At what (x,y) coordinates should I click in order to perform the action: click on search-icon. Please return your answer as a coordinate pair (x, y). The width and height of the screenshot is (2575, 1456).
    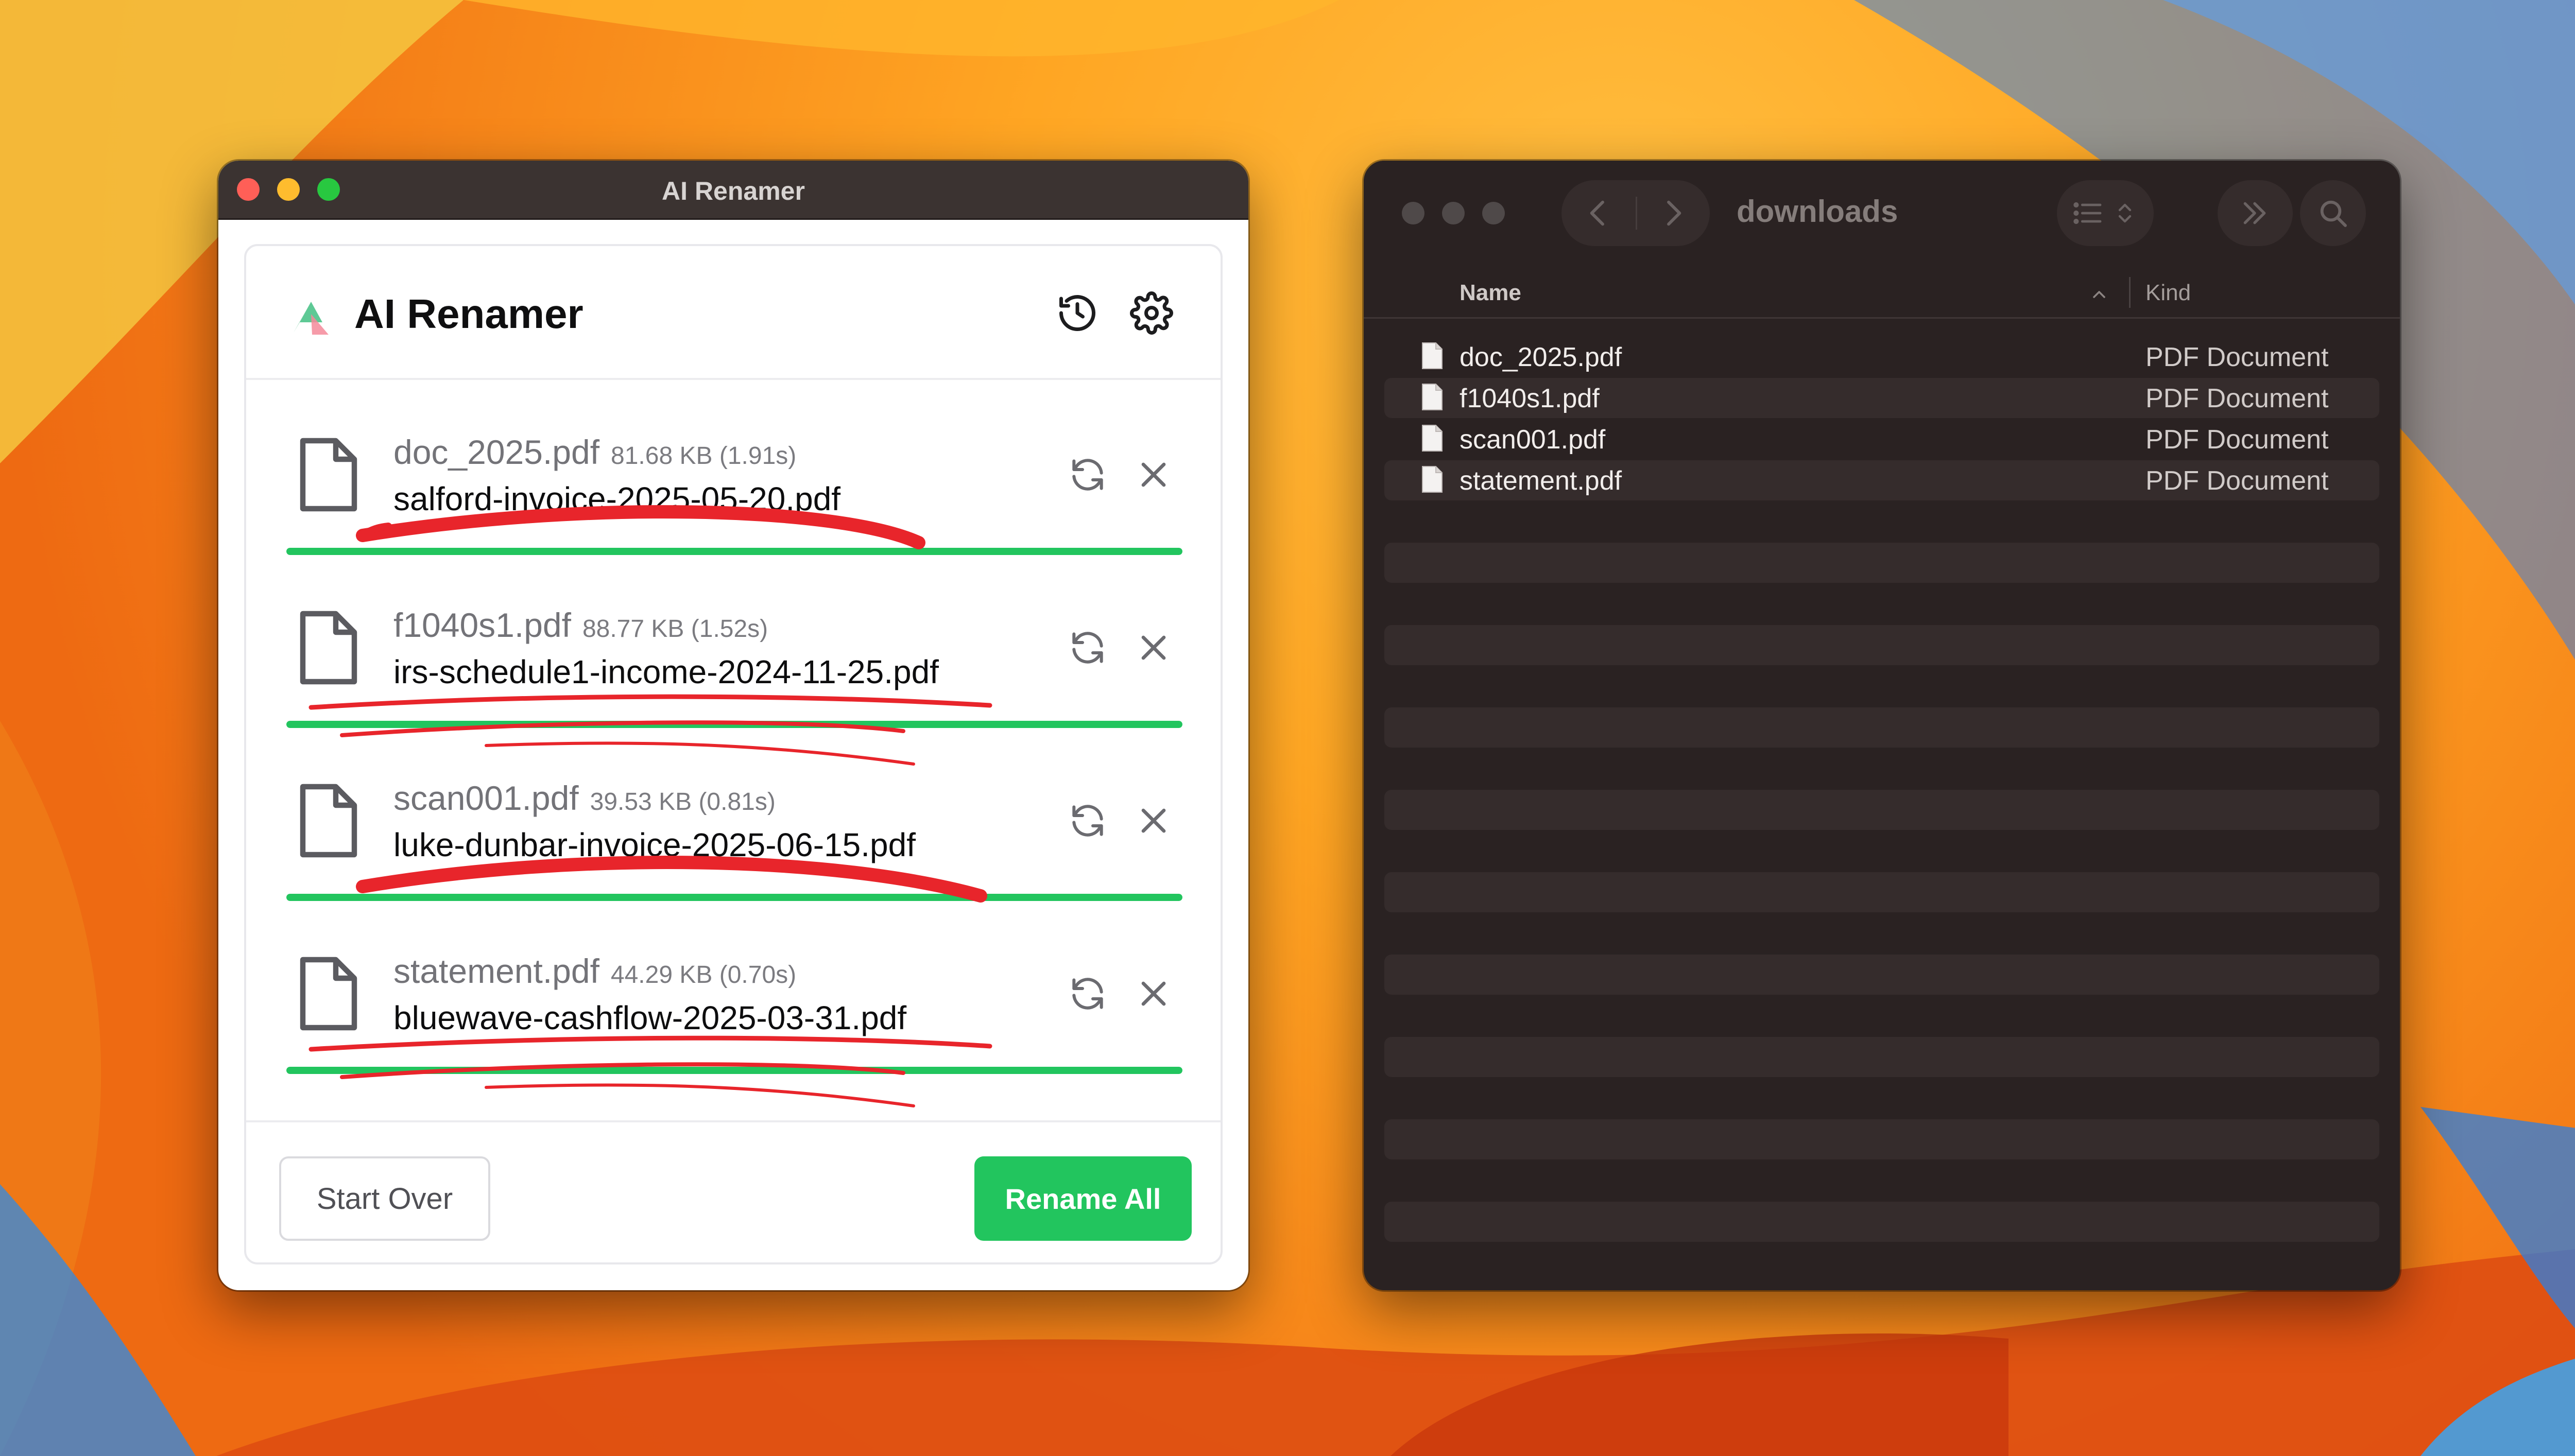
    Looking at the image, I should click on (2333, 213).